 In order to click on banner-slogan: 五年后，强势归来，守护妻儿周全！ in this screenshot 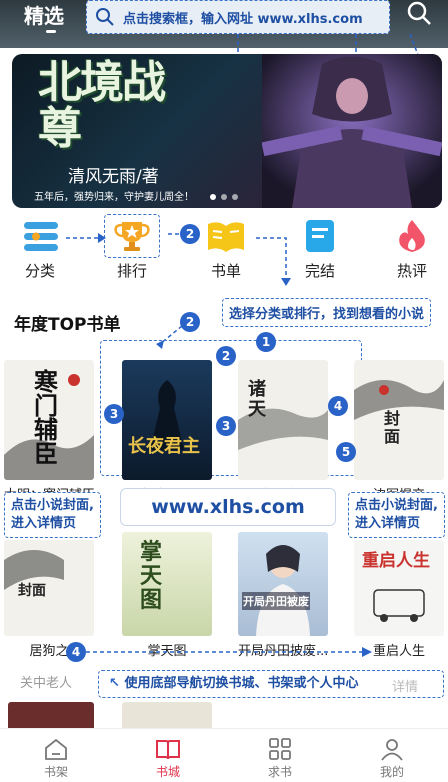, I will do `click(114, 197)`.